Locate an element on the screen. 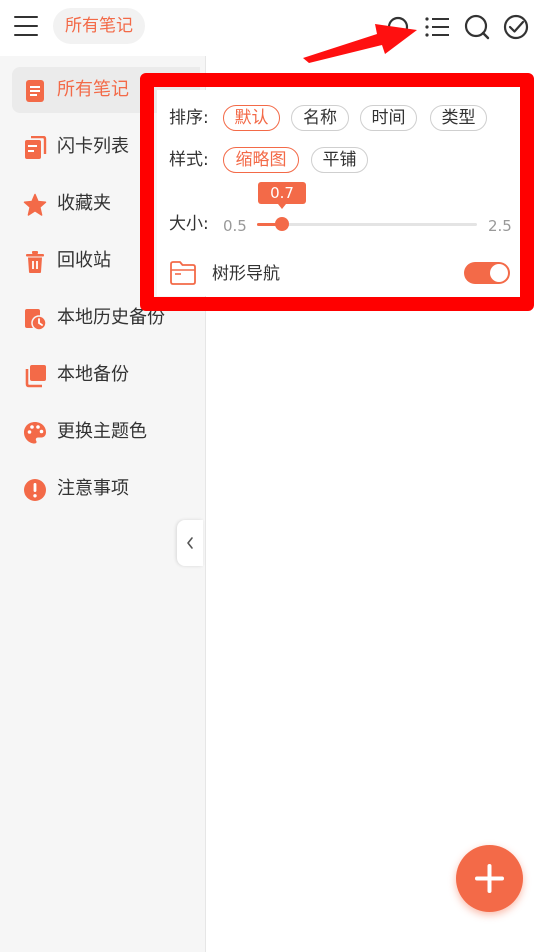 Image resolution: width=554 pixels, height=952 pixels. size-max-value: 2.5 is located at coordinates (500, 226).